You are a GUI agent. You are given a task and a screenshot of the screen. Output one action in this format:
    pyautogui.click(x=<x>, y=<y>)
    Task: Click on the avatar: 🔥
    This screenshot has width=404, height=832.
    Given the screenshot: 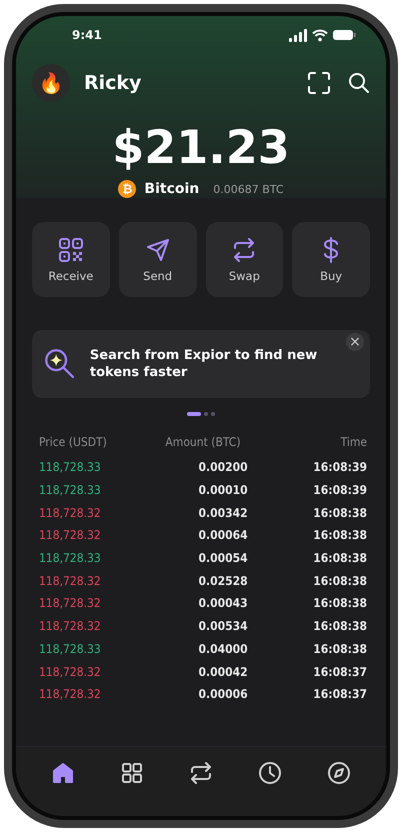 What is the action you would take?
    pyautogui.click(x=51, y=83)
    